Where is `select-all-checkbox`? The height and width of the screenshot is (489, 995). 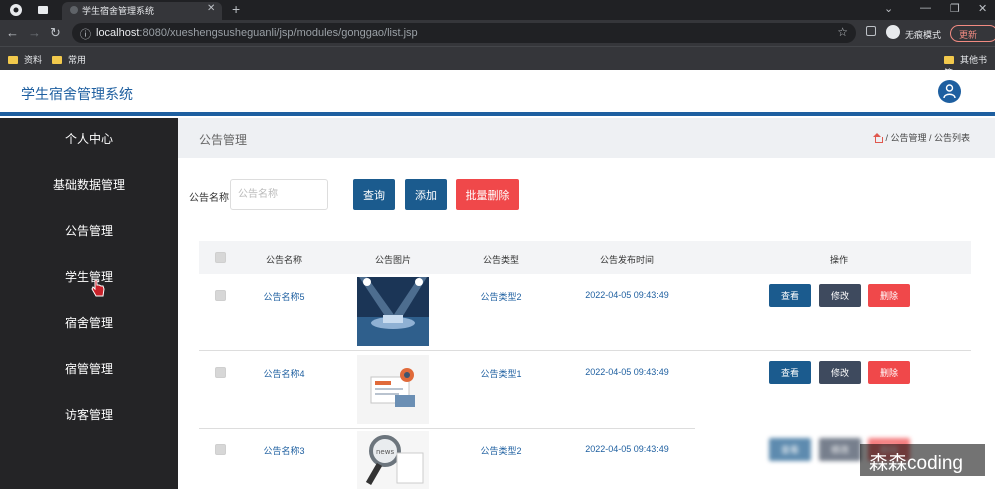
select-all-checkbox is located at coordinates (220, 257).